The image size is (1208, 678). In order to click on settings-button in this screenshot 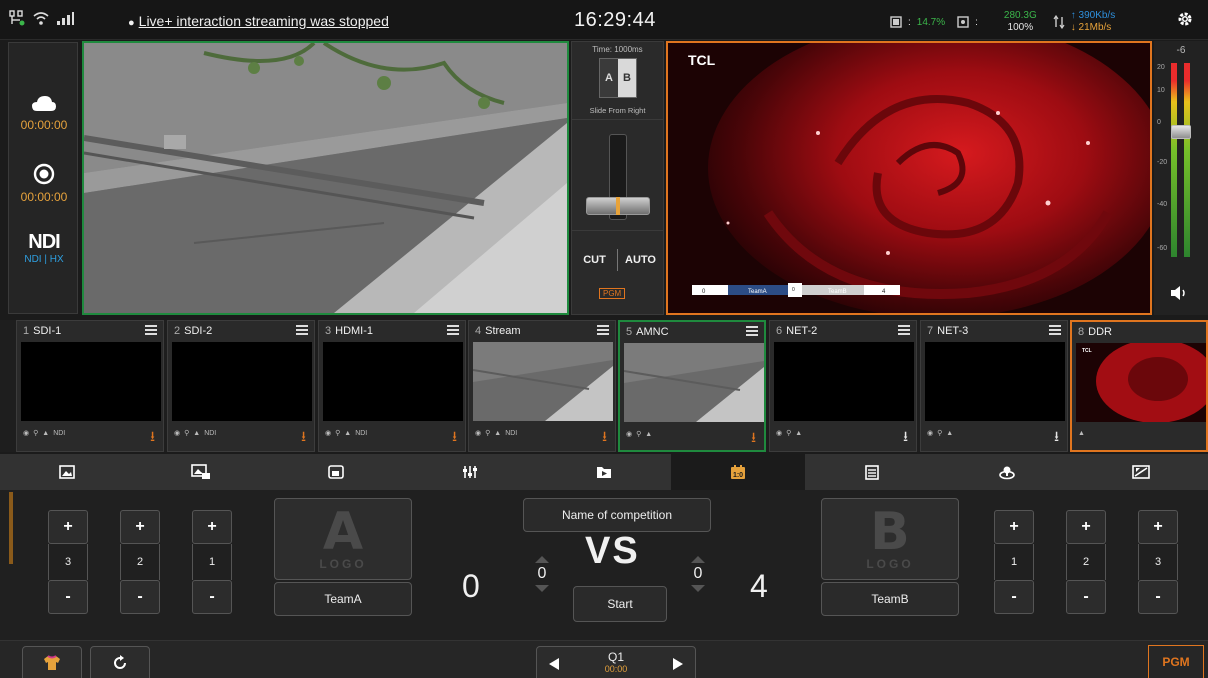, I will do `click(1185, 21)`.